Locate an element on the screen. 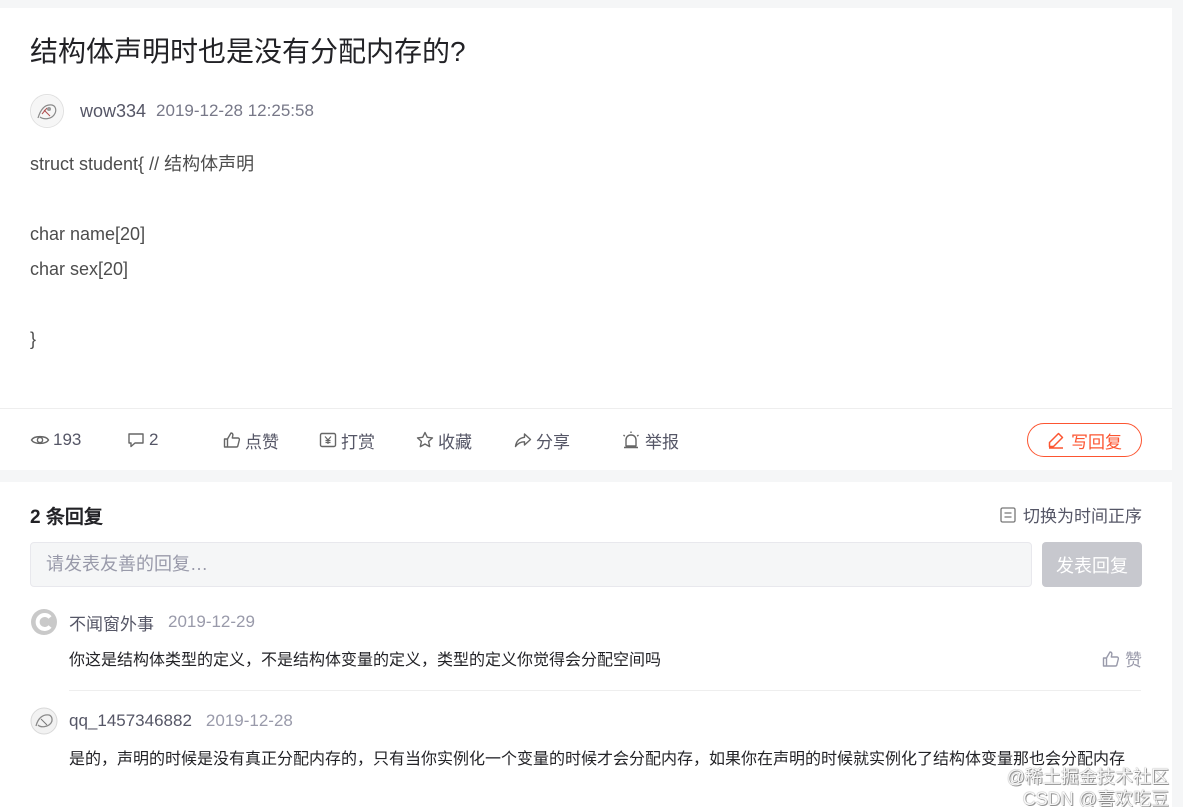 Image resolution: width=1183 pixels, height=807 pixels. reply-divider is located at coordinates (605, 690).